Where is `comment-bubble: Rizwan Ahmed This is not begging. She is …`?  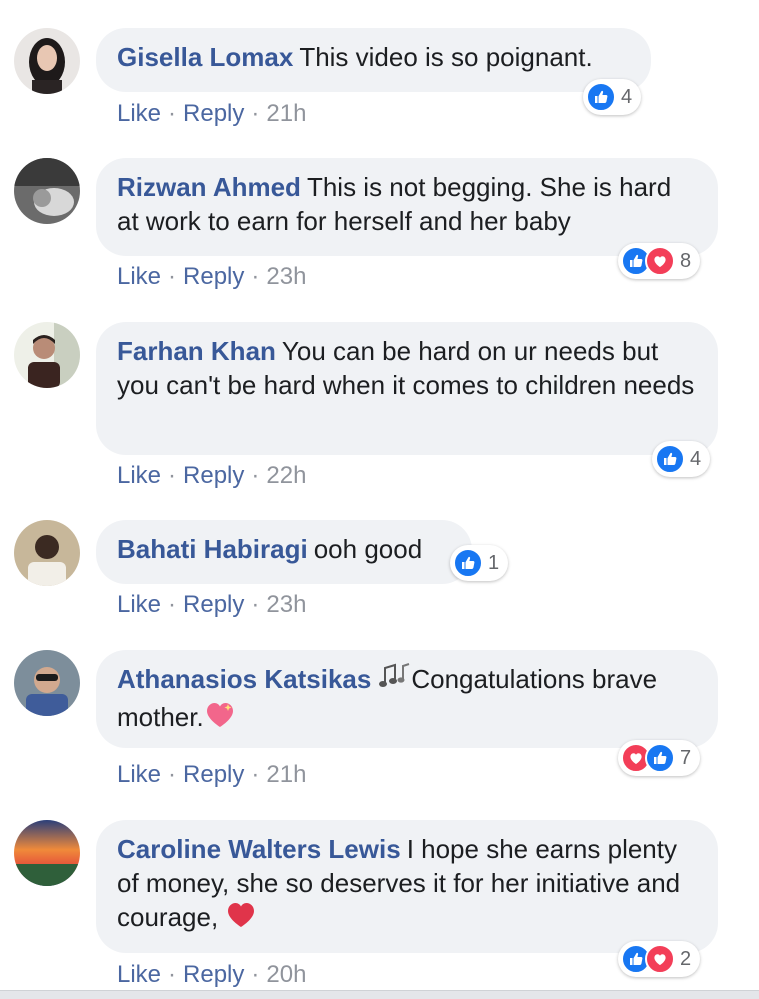
comment-bubble: Rizwan Ahmed This is not begging. She is … is located at coordinates (407, 207).